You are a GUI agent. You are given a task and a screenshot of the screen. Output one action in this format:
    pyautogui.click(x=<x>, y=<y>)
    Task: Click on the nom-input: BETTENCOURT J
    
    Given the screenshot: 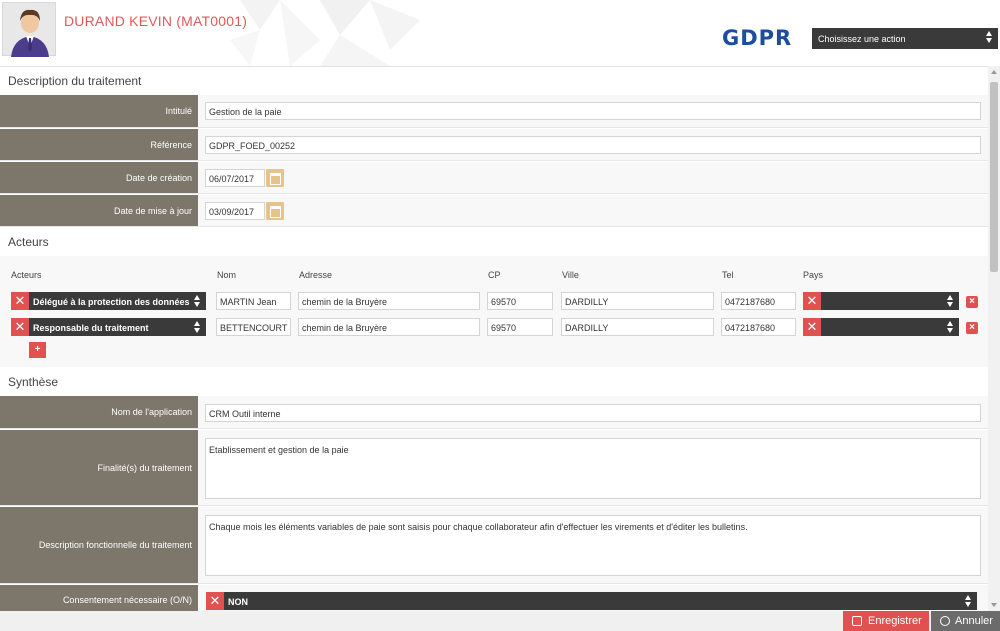 What is the action you would take?
    pyautogui.click(x=253, y=327)
    